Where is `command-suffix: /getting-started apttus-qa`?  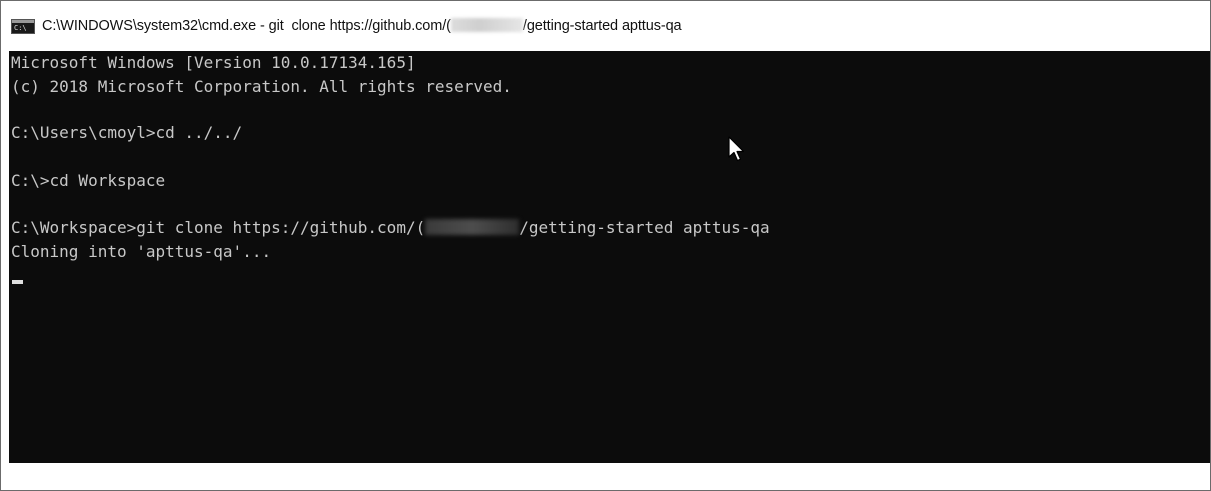 command-suffix: /getting-started apttus-qa is located at coordinates (644, 227).